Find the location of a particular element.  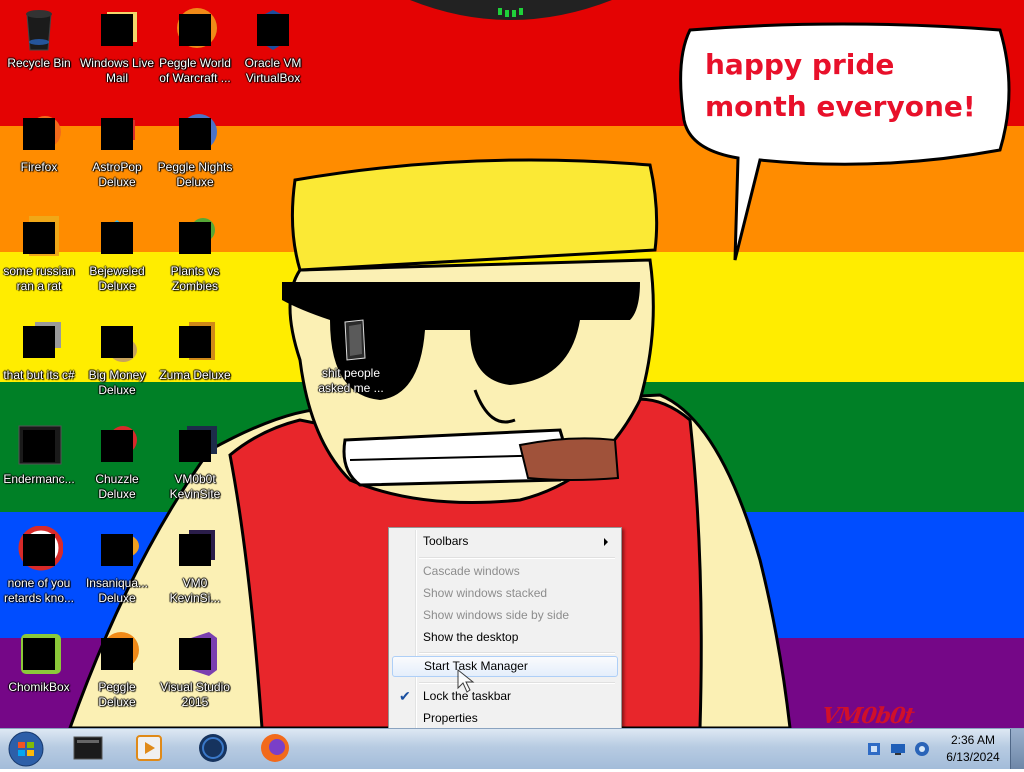

menu-item-show-windows-side-by-side: Show windows side by side is located at coordinates (504, 615).